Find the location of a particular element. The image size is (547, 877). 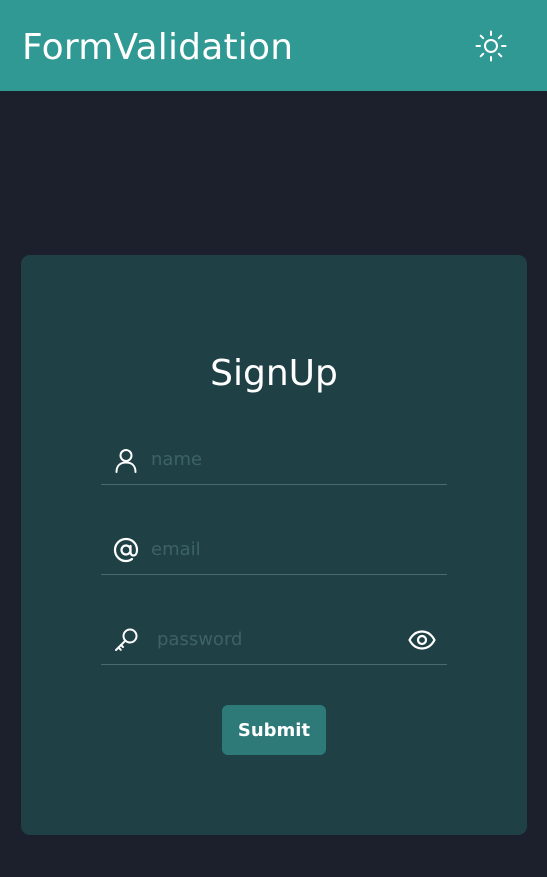

name-input is located at coordinates (271, 459).